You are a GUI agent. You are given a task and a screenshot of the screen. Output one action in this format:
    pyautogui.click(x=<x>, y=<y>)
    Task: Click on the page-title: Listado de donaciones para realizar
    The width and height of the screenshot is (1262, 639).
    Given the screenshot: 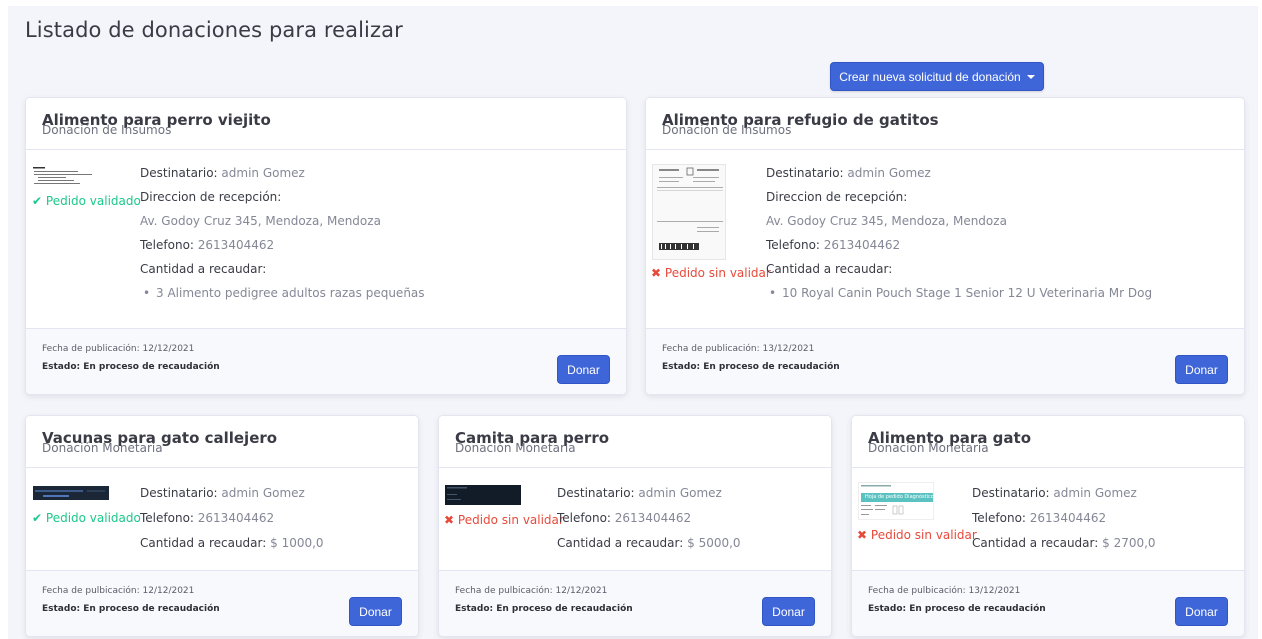 What is the action you would take?
    pyautogui.click(x=214, y=30)
    